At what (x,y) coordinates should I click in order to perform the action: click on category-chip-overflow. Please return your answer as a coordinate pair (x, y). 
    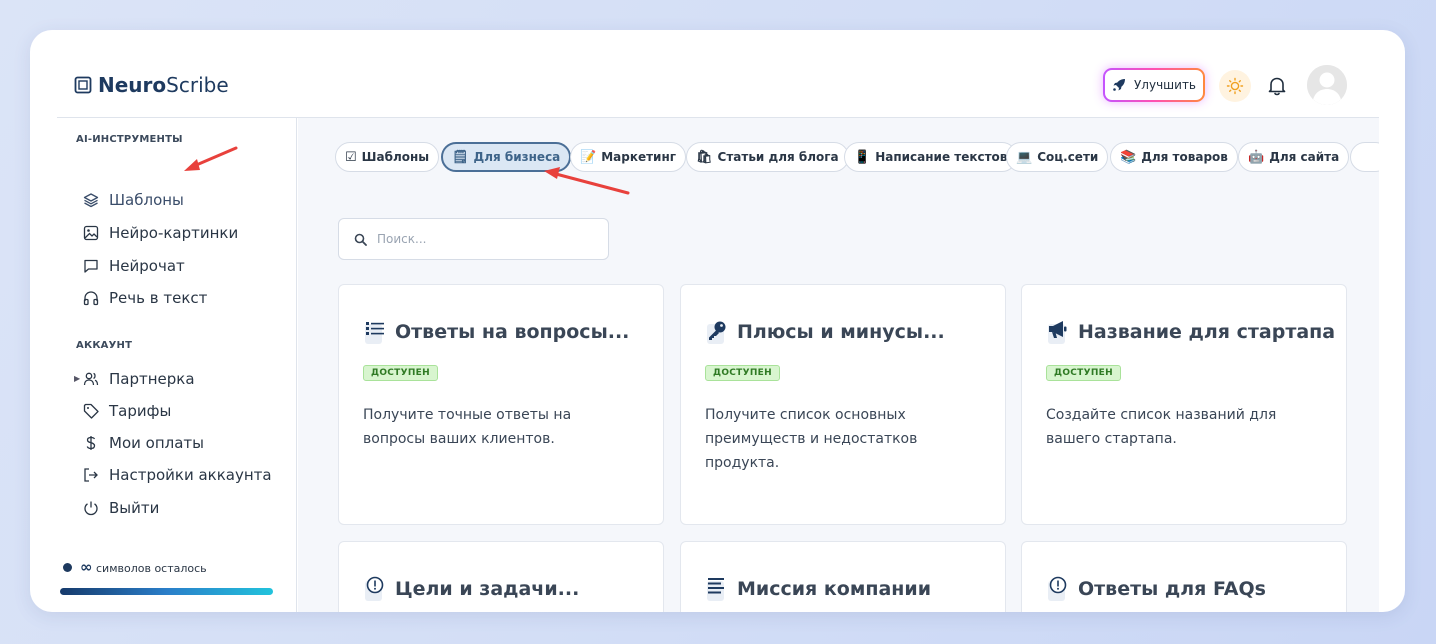
    Looking at the image, I should click on (1364, 157).